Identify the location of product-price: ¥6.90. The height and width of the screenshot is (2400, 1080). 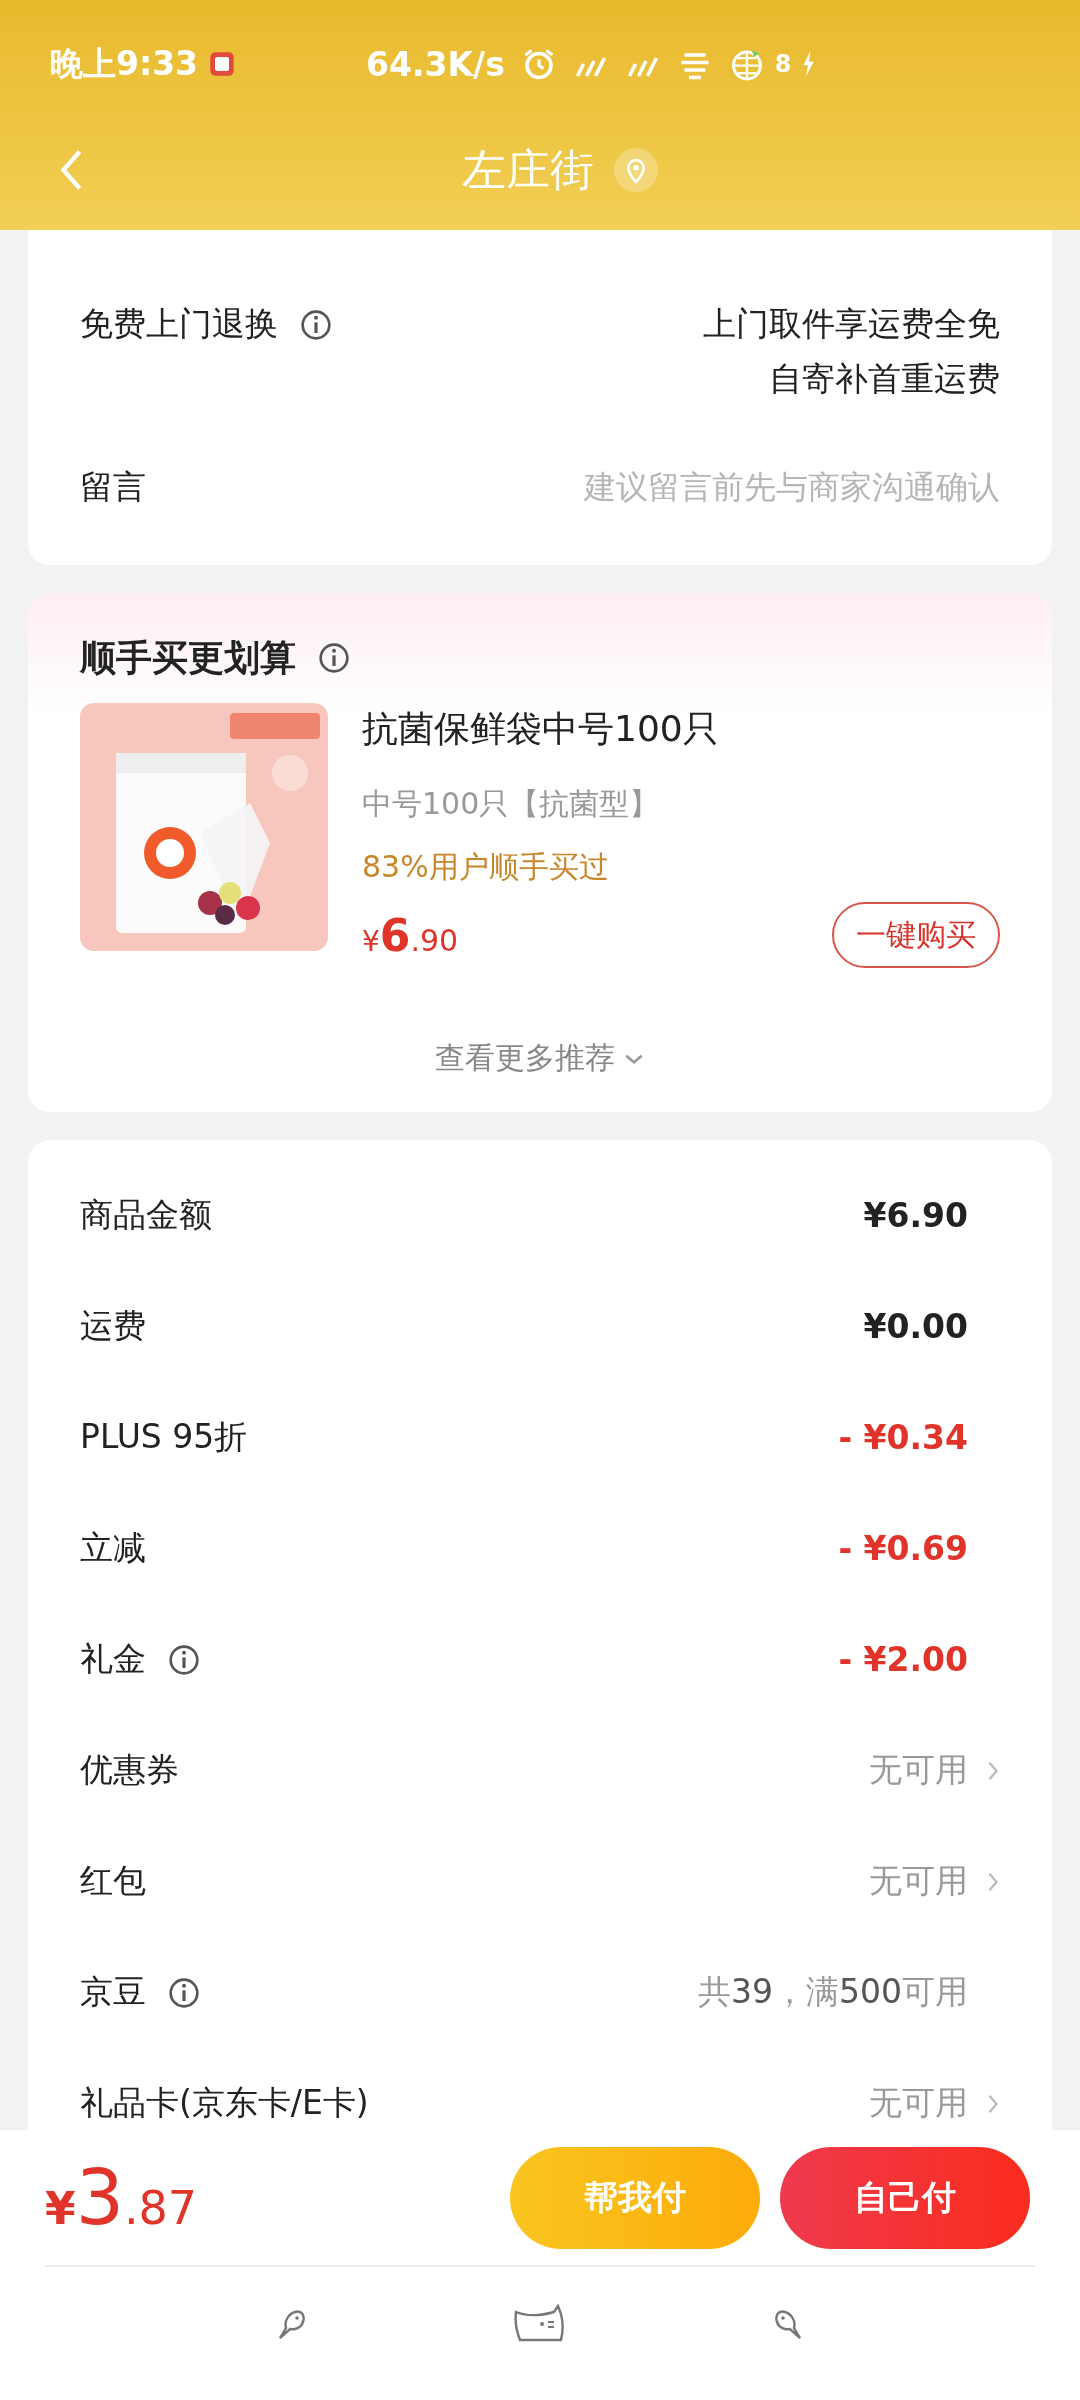
(410, 935).